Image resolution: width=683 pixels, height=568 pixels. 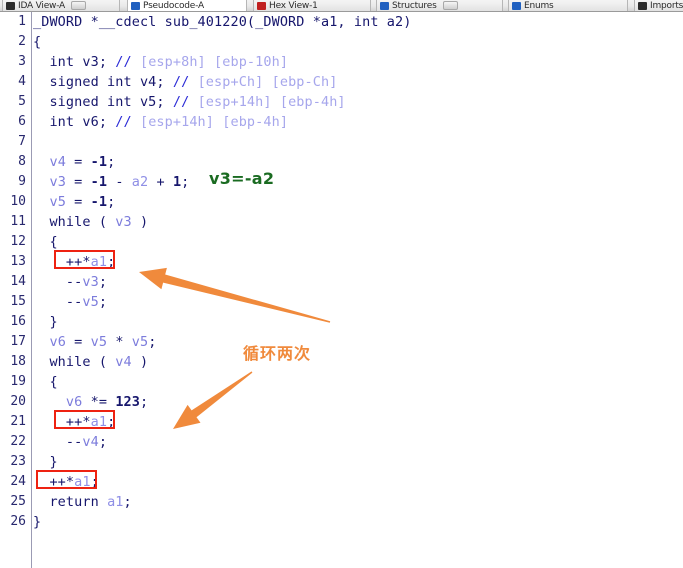 I want to click on tab-ida-view-a: IDA View-A, so click(x=61, y=5).